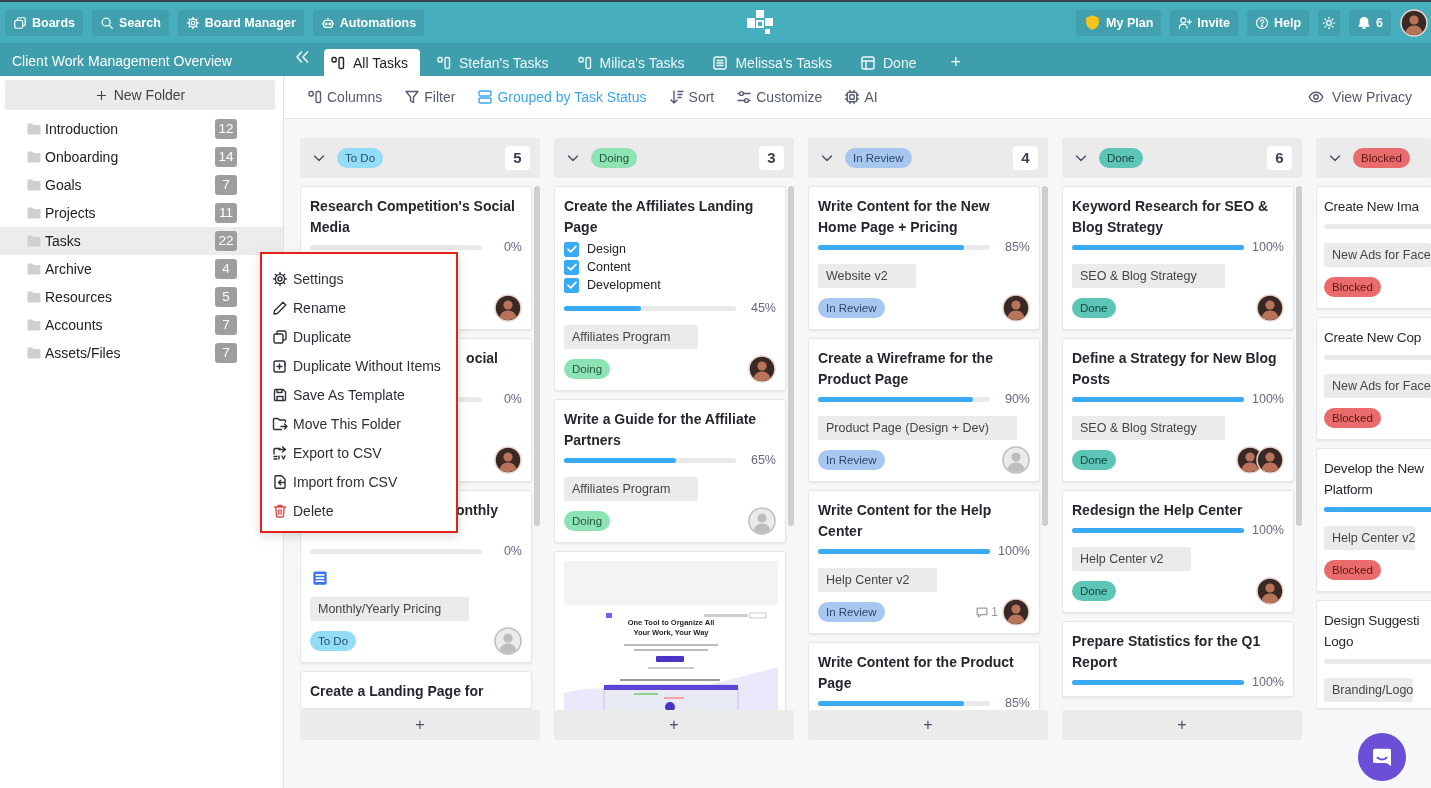 This screenshot has width=1431, height=788. I want to click on card-title: Write Content for the Help Center, so click(905, 521).